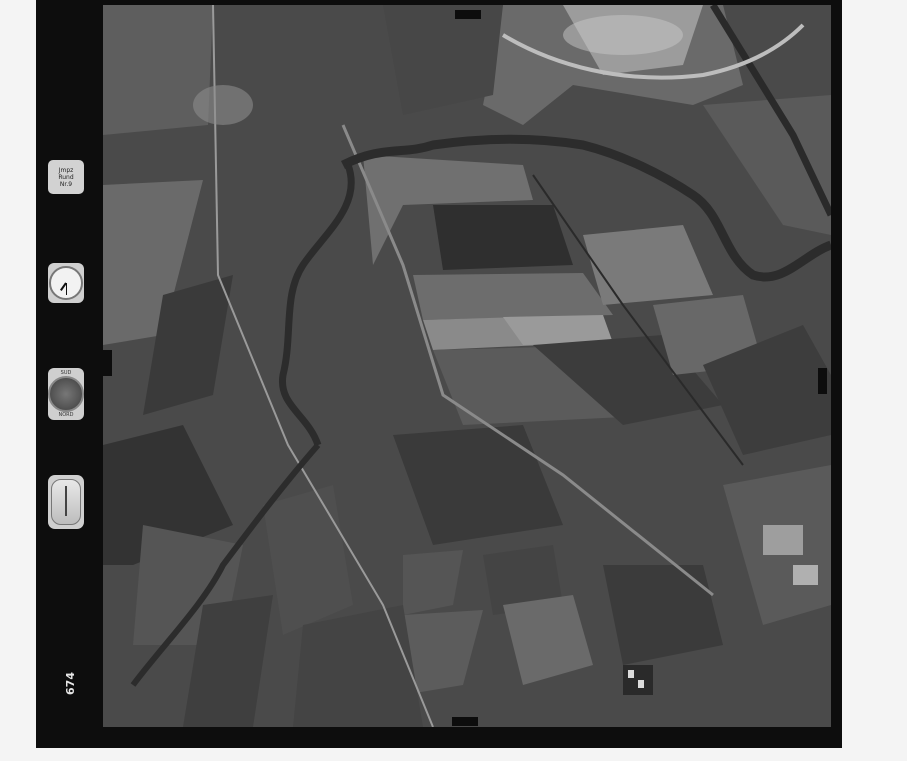  I want to click on compass-icon: SUD NORD, so click(66, 394).